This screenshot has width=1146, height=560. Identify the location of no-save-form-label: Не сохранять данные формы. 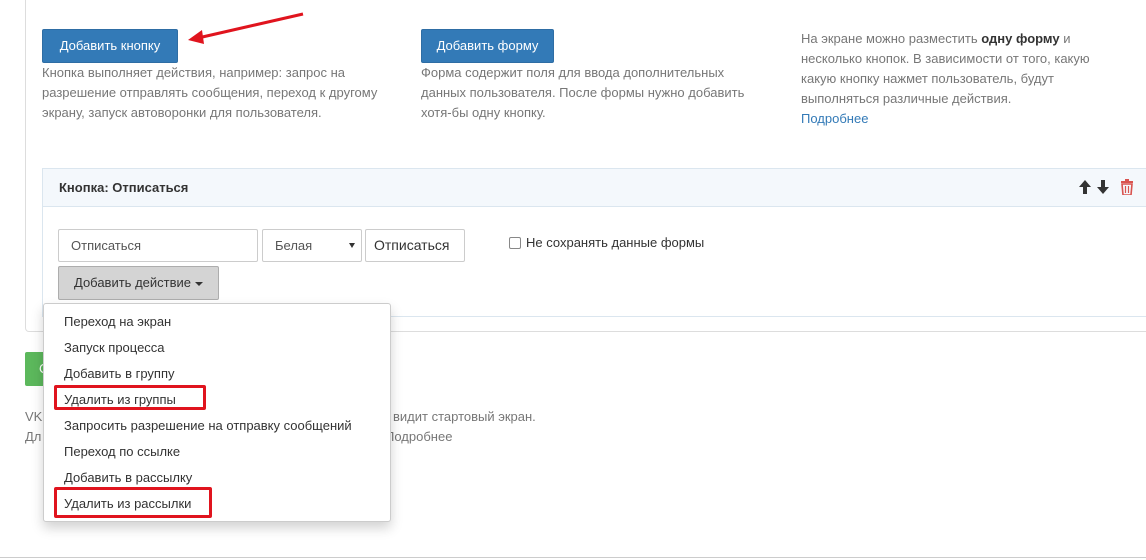
(615, 242).